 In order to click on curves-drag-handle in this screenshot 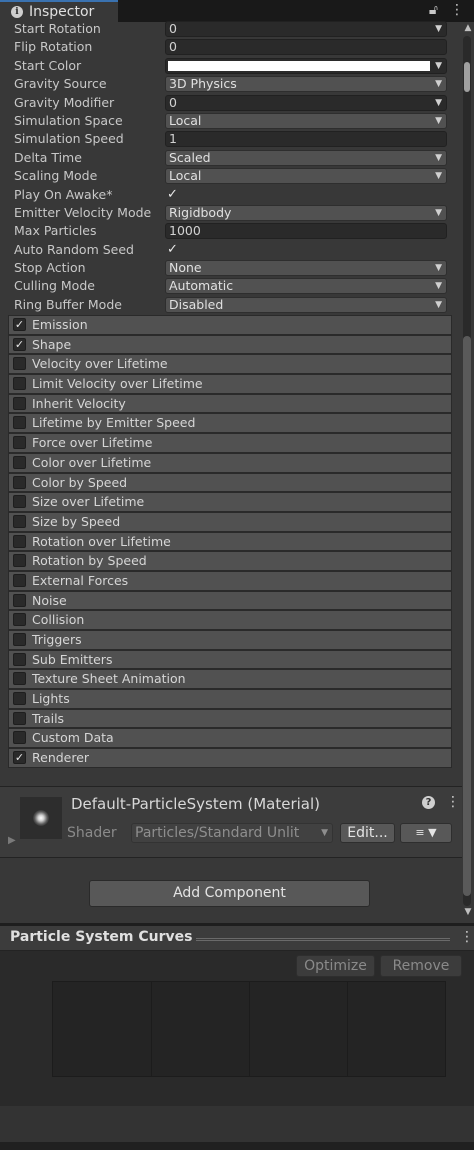, I will do `click(323, 938)`.